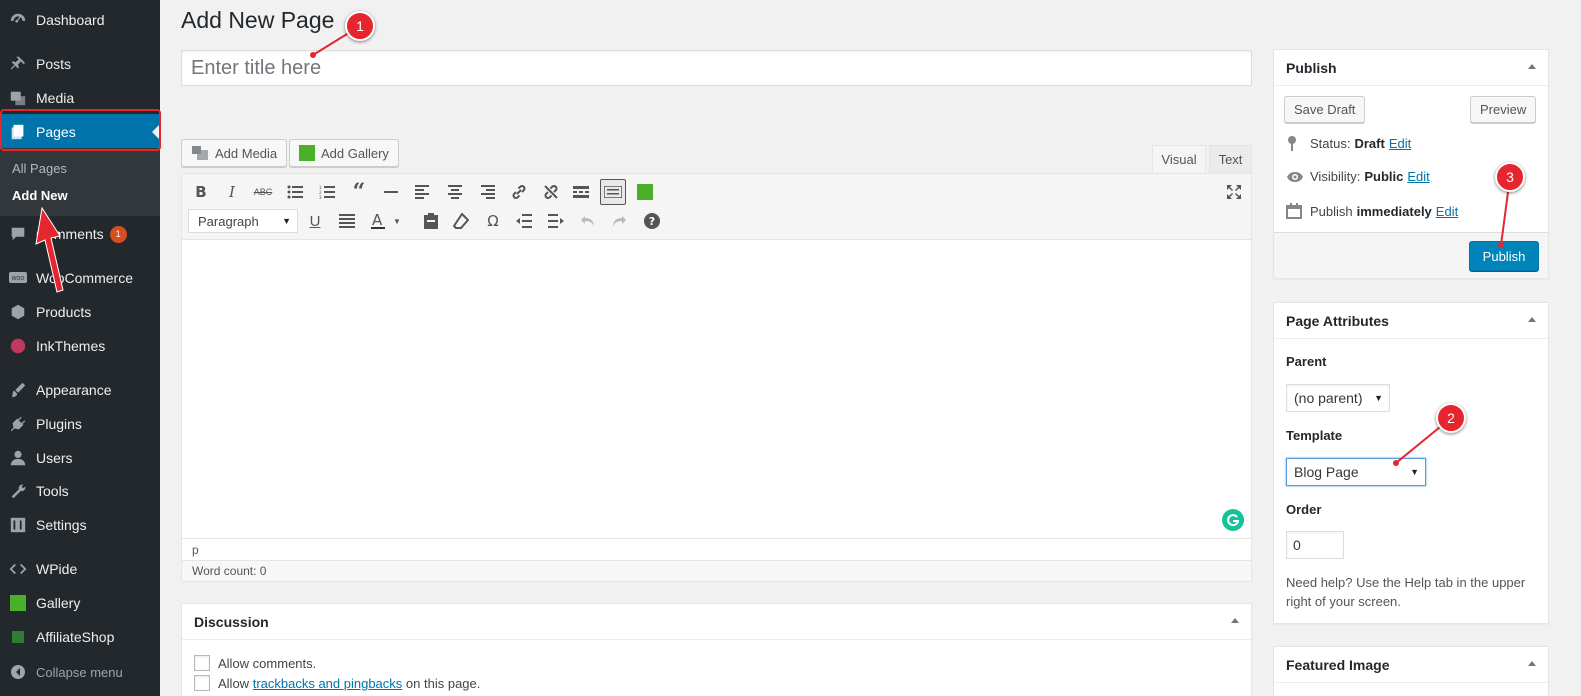  I want to click on publish-button: Publish, so click(1504, 256).